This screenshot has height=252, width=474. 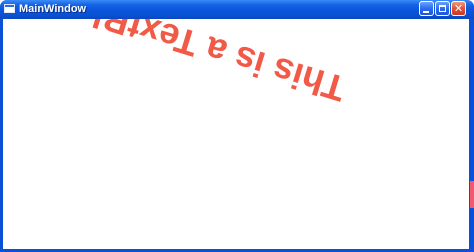 What do you see at coordinates (426, 8) in the screenshot?
I see `minimize-button` at bounding box center [426, 8].